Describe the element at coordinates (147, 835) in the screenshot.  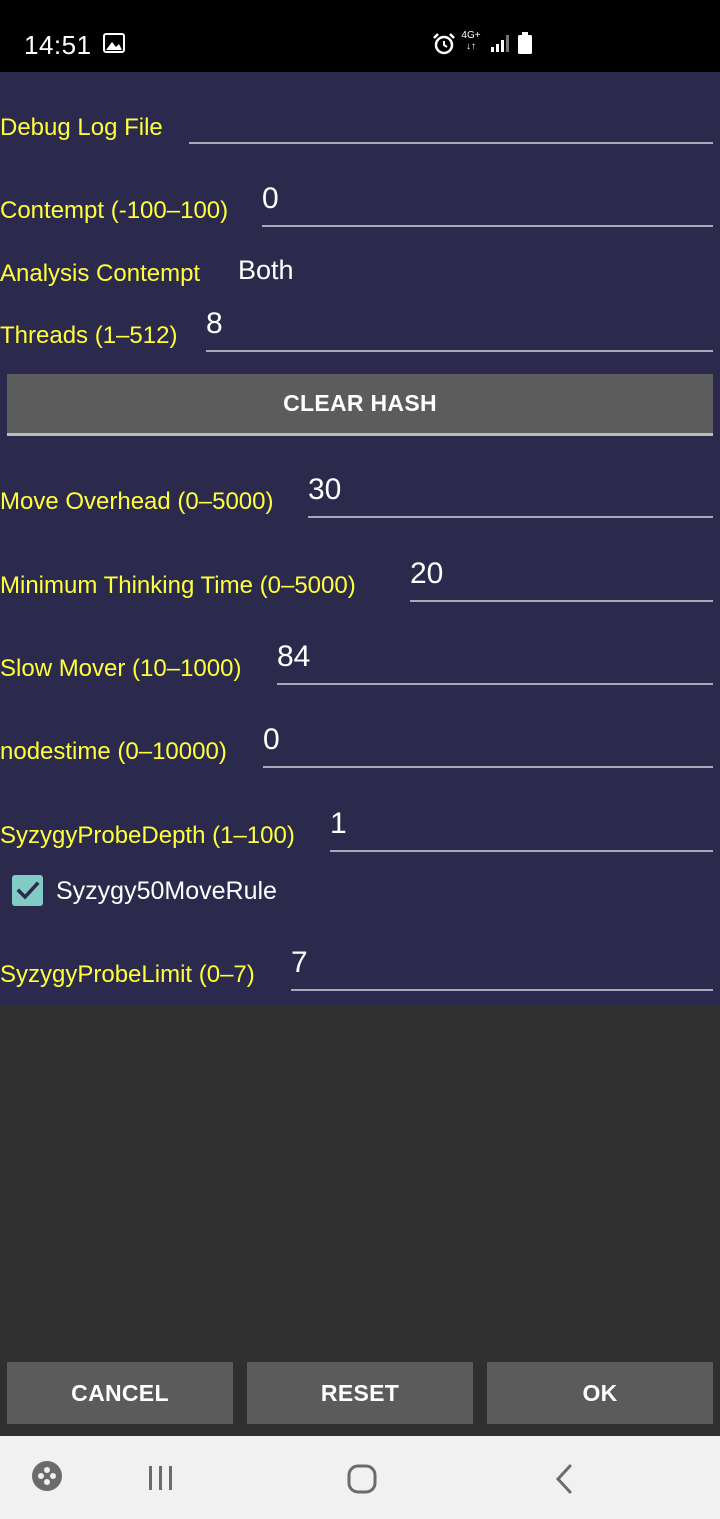
I see `syzygy-probe-depth-label: SyzygyProbeDepth (1–100)` at that location.